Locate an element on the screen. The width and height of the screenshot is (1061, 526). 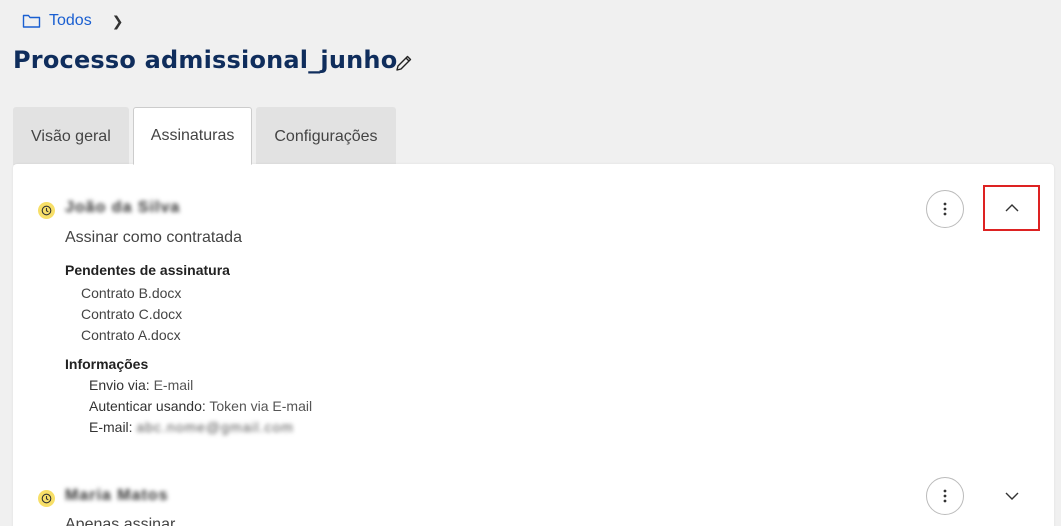
send-via-label: Envio via: is located at coordinates (119, 385).